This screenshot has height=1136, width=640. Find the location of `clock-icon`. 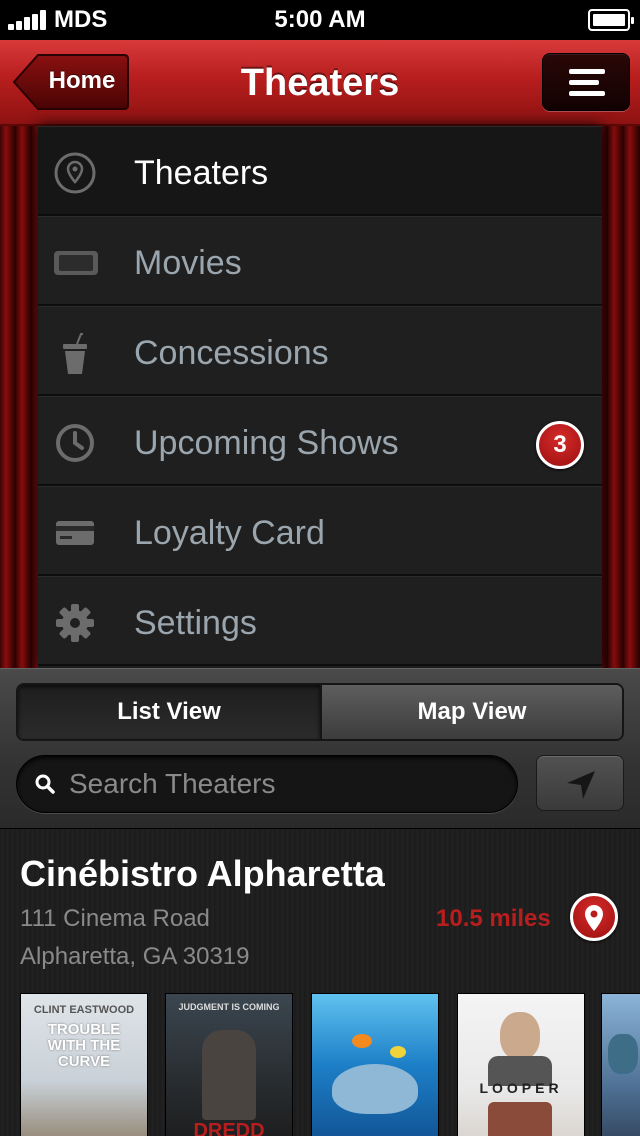

clock-icon is located at coordinates (75, 443).